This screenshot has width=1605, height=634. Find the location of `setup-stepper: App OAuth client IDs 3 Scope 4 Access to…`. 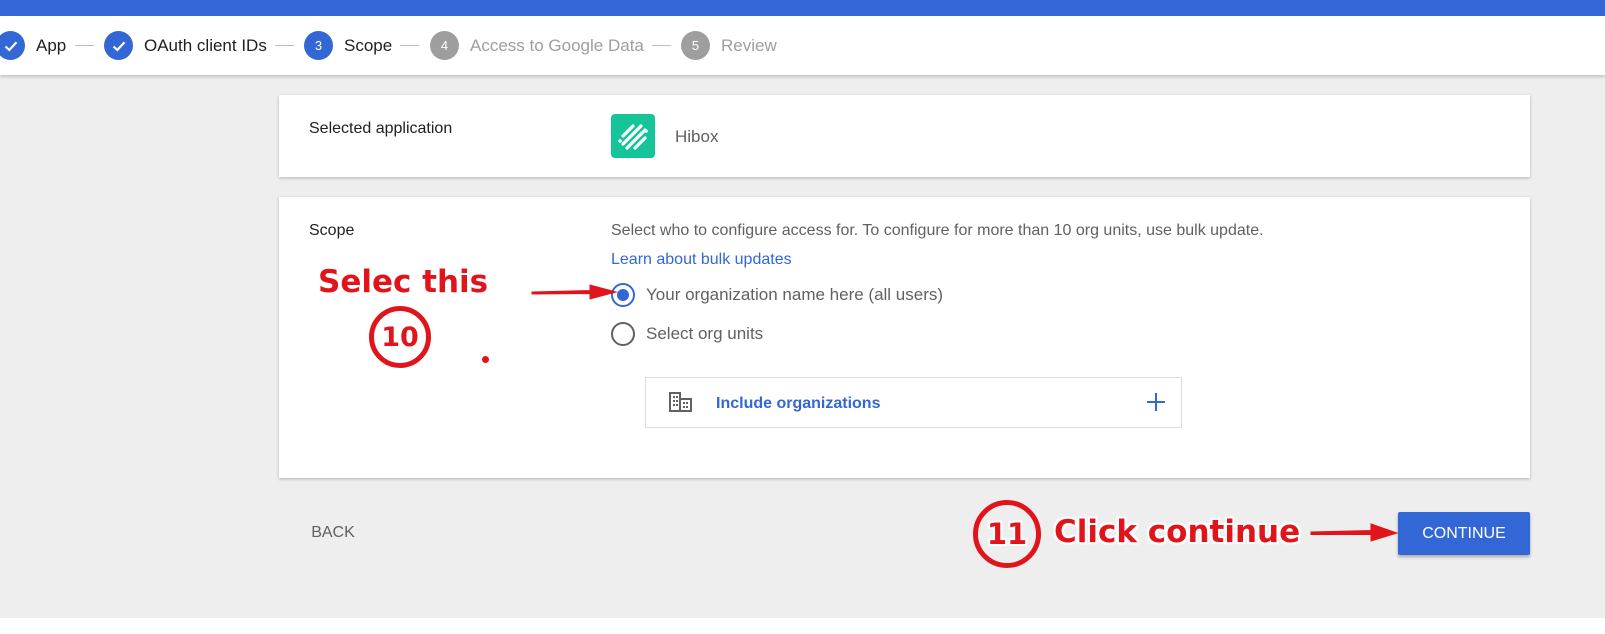

setup-stepper: App OAuth client IDs 3 Scope 4 Access to… is located at coordinates (802, 45).